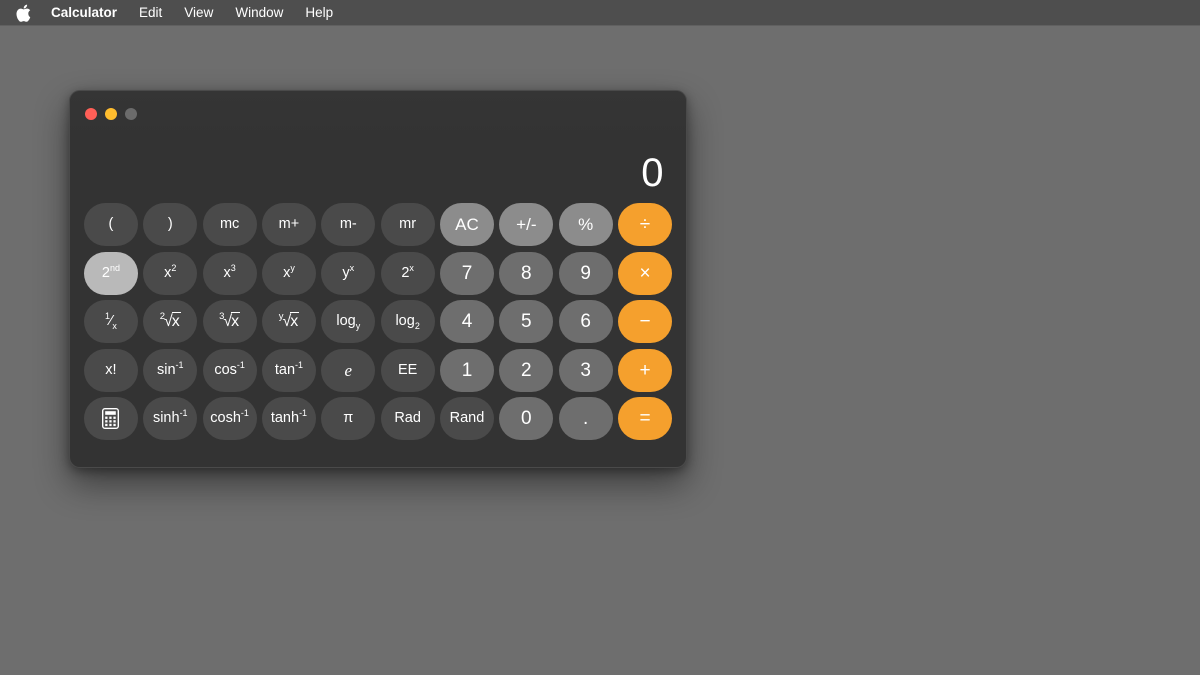 The height and width of the screenshot is (675, 1200). Describe the element at coordinates (111, 370) in the screenshot. I see `key-factorial: x!` at that location.